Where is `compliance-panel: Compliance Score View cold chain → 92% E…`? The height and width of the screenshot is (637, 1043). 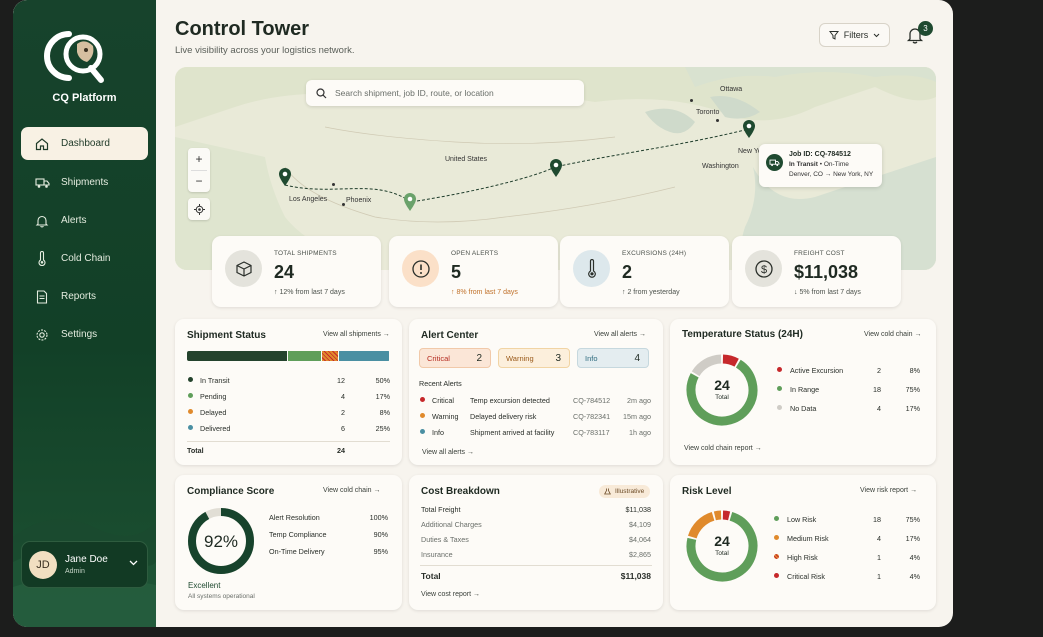 compliance-panel: Compliance Score View cold chain → 92% E… is located at coordinates (288, 542).